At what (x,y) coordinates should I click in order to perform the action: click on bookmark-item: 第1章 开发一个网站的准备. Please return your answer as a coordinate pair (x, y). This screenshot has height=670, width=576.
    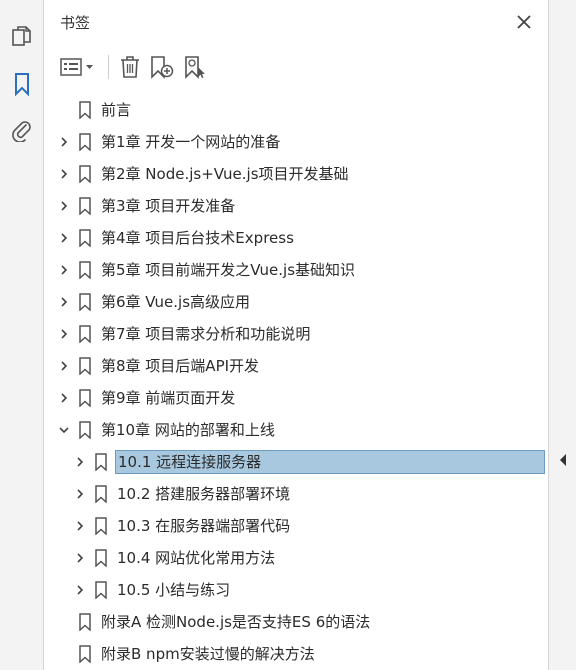
    Looking at the image, I should click on (296, 142).